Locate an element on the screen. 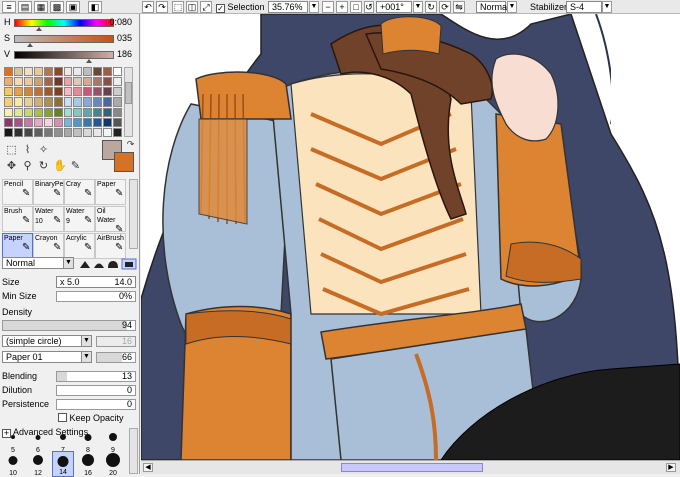 This screenshot has width=680, height=477. brush-preset: Water 9 ✎ is located at coordinates (79, 219).